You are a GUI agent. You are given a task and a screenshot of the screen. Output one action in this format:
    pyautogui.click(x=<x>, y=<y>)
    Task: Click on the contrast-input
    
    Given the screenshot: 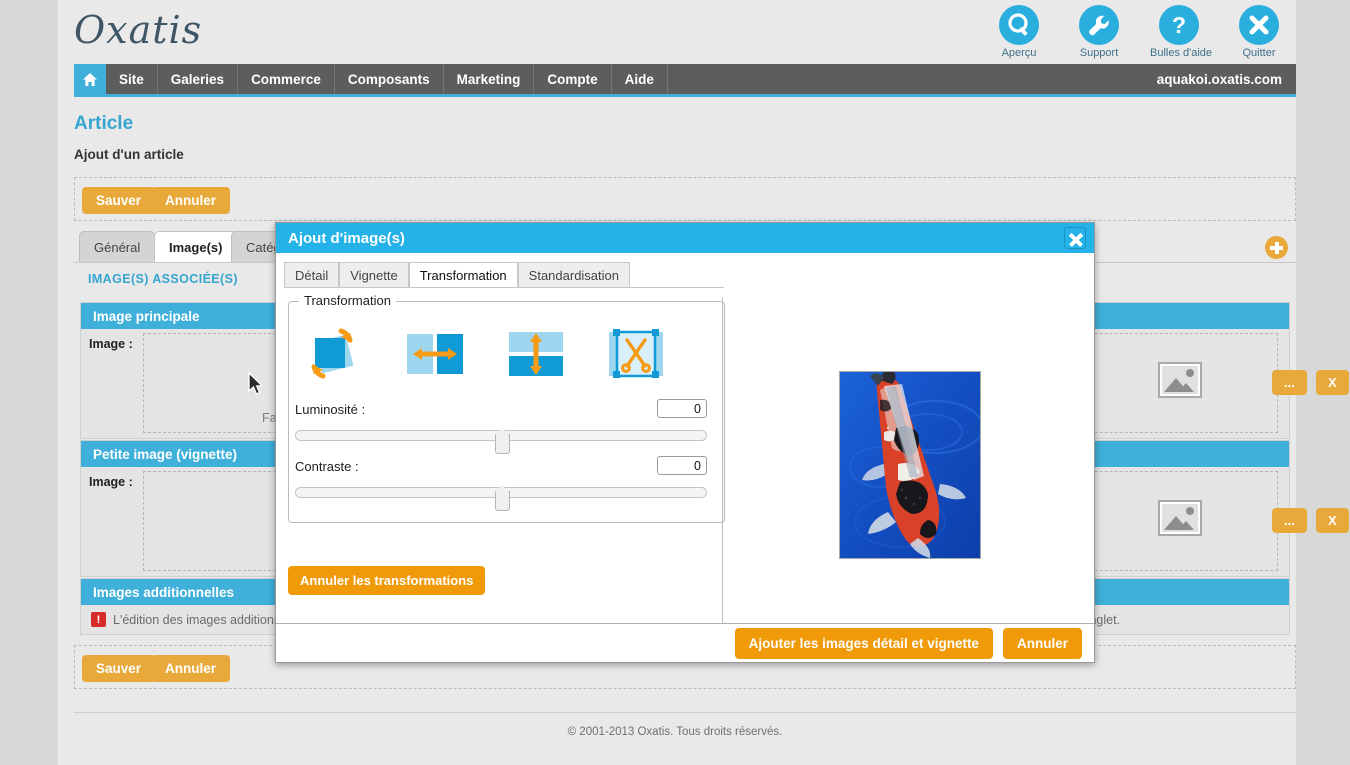 What is the action you would take?
    pyautogui.click(x=682, y=465)
    